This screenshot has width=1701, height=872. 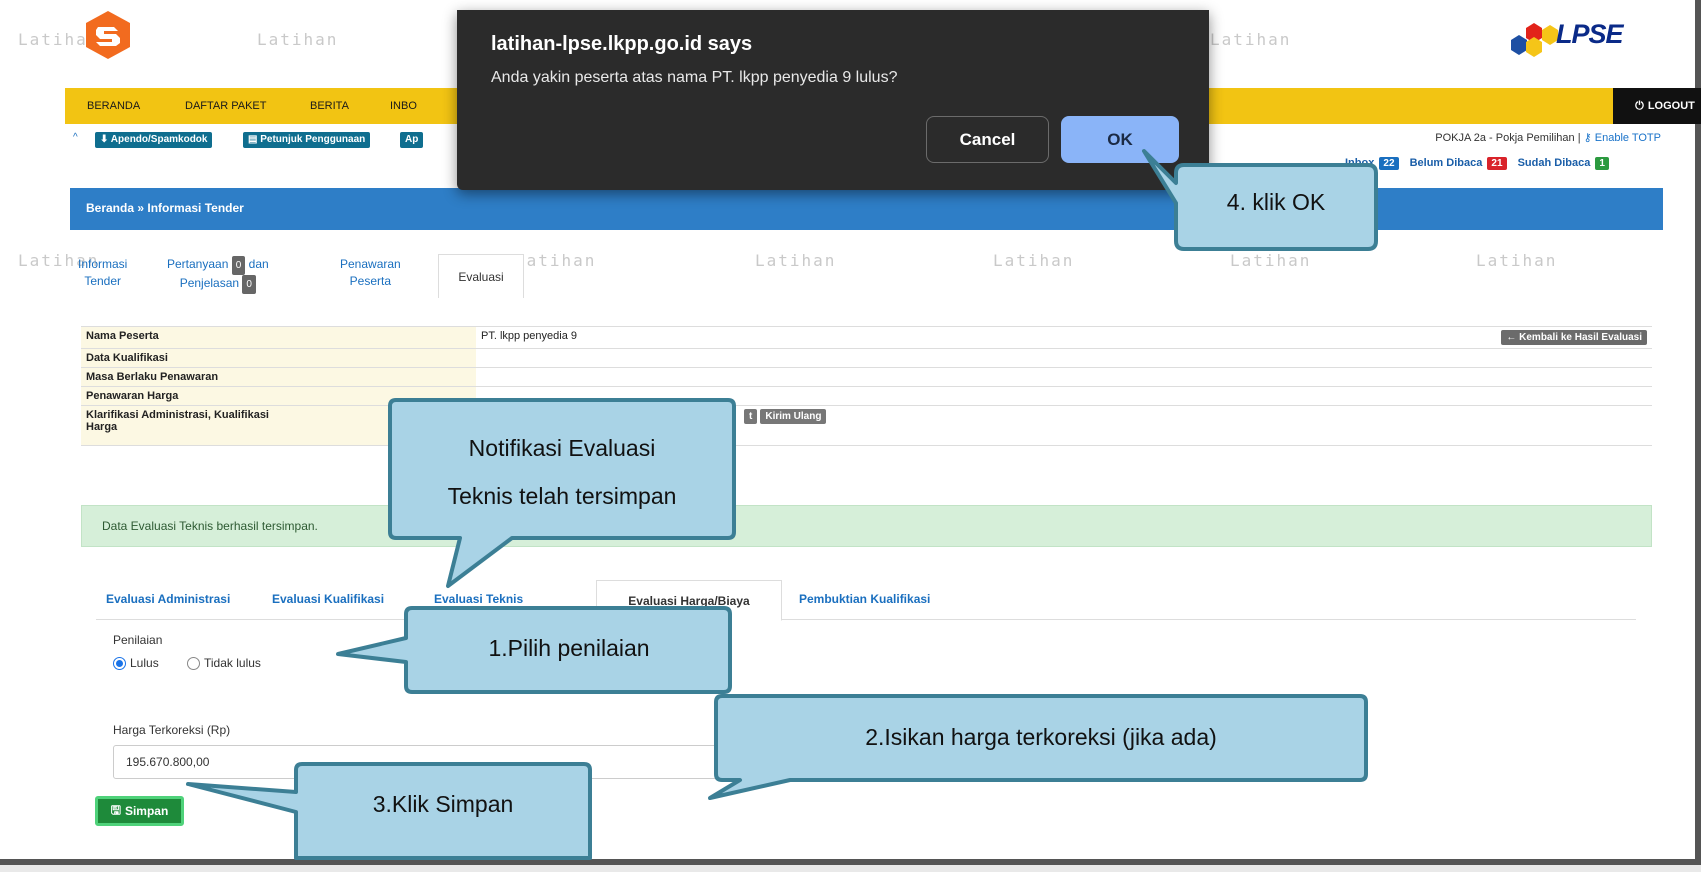 What do you see at coordinates (1671, 106) in the screenshot?
I see `logout-label: LOGOUT` at bounding box center [1671, 106].